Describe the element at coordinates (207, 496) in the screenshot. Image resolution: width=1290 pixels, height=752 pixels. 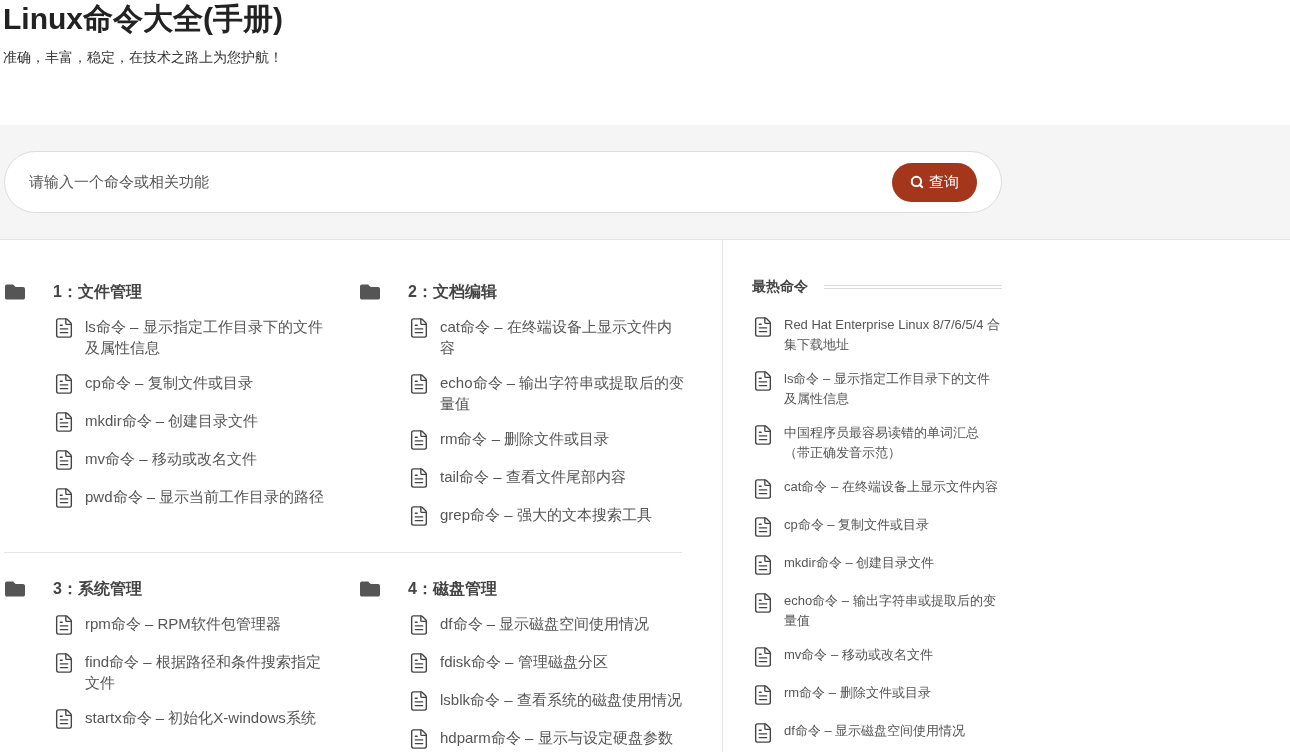
I see `command-link: pwd命令 – 显示当前工作目录的路径` at that location.